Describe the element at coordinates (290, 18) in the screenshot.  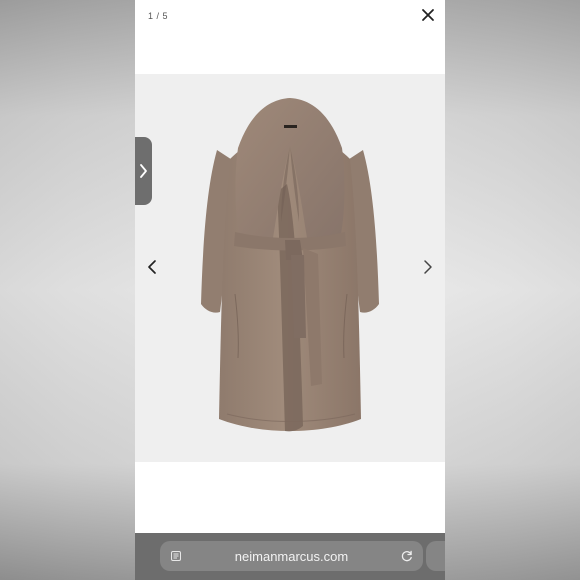
I see `gallery-top-bar: 1 / 5` at that location.